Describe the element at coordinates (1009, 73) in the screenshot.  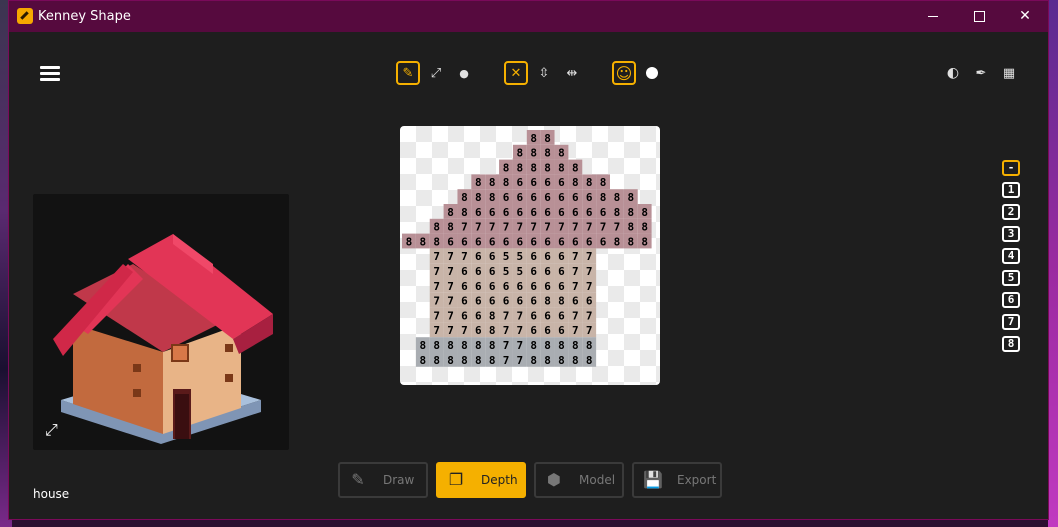
I see `checker-icon: ▦` at that location.